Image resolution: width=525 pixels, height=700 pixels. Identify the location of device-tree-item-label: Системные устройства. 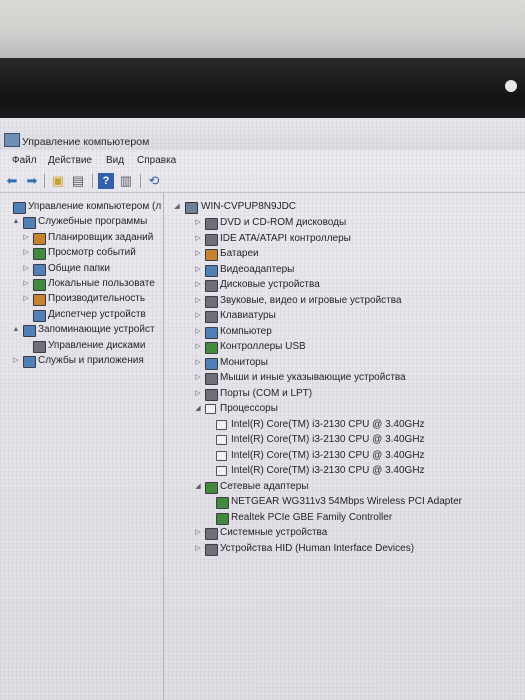
(274, 532).